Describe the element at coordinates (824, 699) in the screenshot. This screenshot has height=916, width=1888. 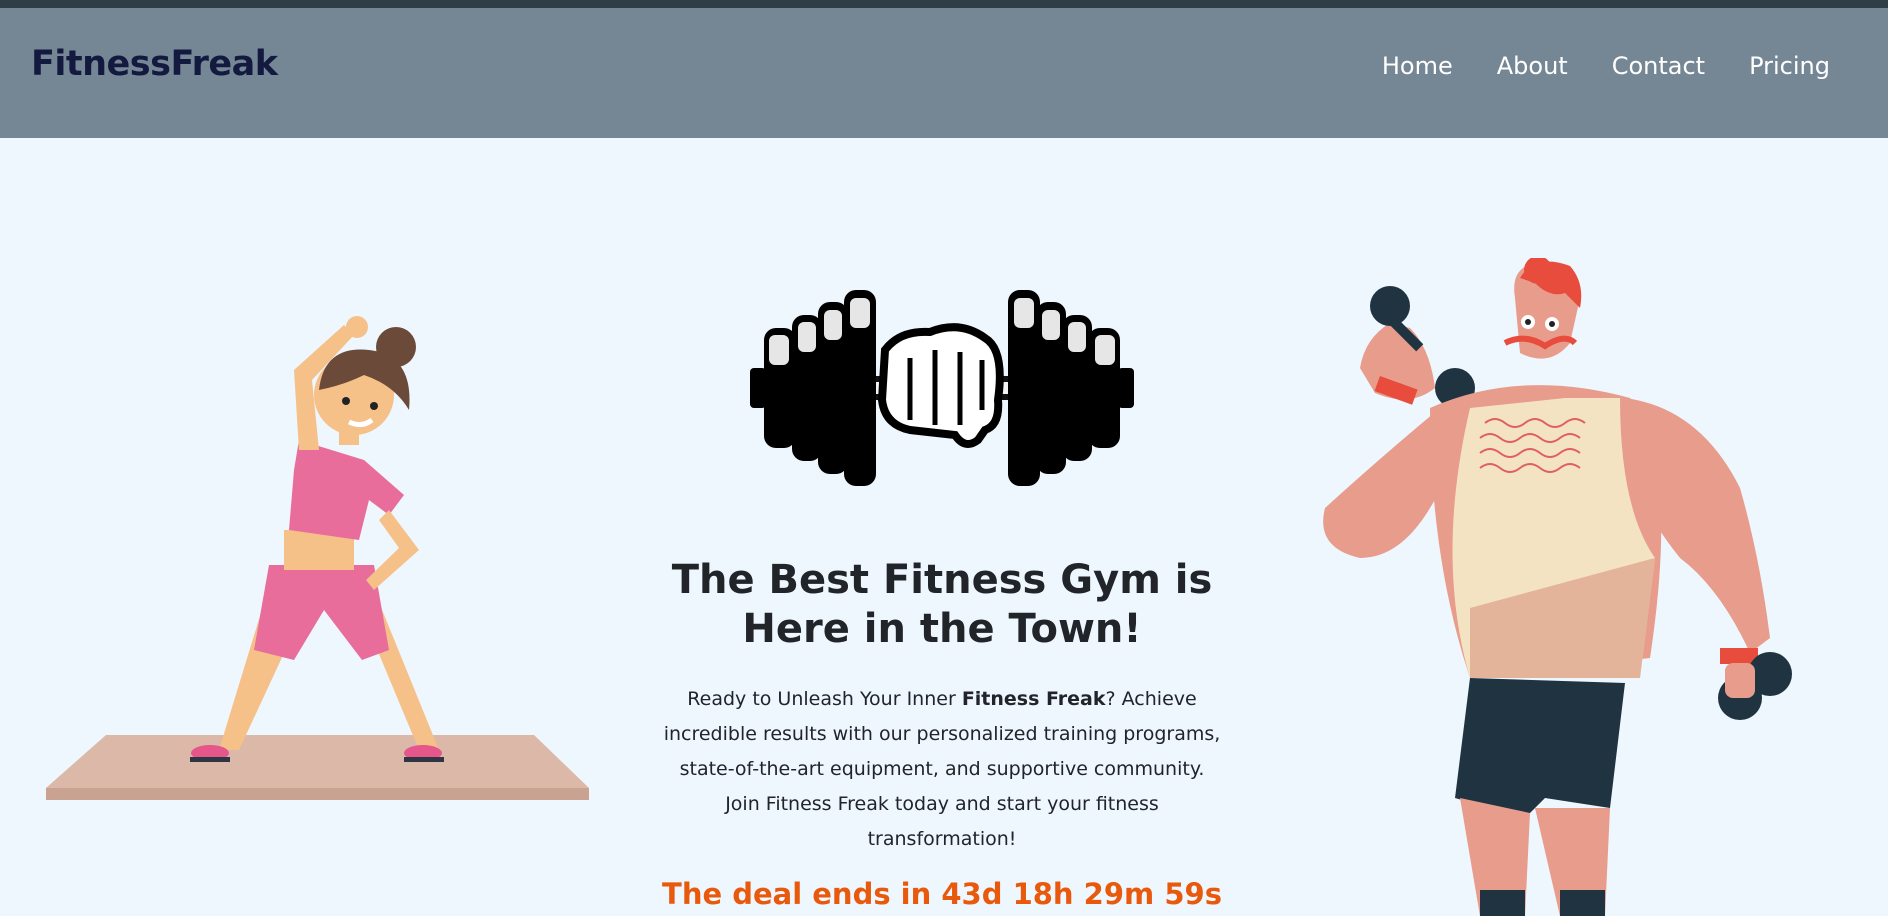
I see `hero-description-lead: Ready to Unleash Your Inner` at that location.